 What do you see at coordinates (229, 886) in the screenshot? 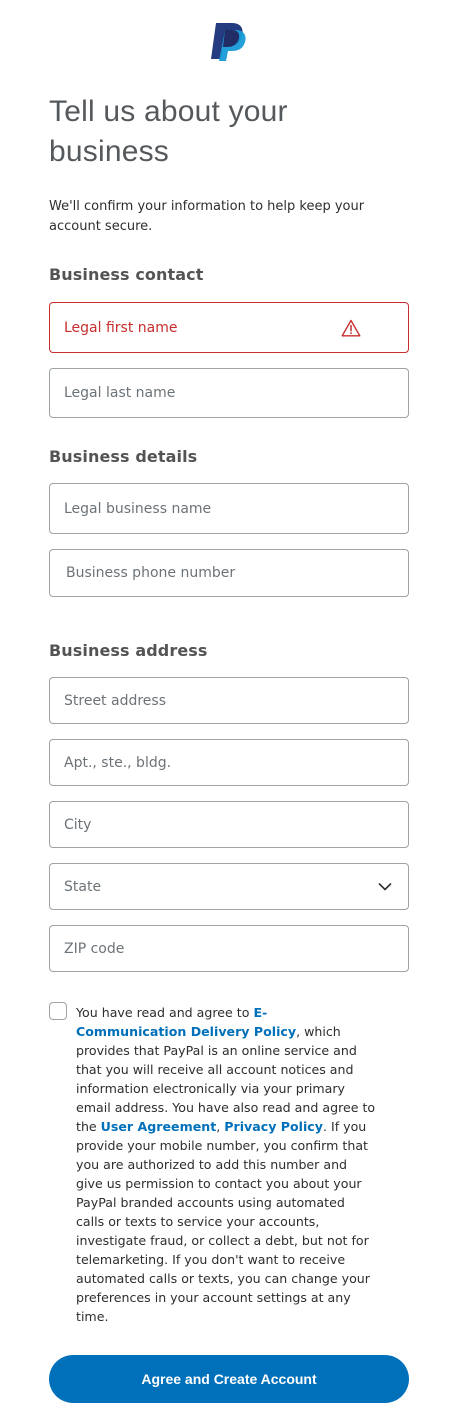
I see `state-select: State` at bounding box center [229, 886].